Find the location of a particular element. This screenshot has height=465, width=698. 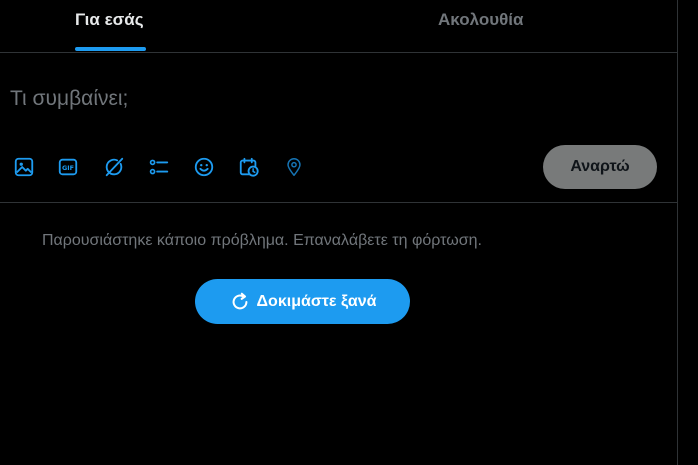

retry-button: Δοκιμάστε ξανά is located at coordinates (302, 301).